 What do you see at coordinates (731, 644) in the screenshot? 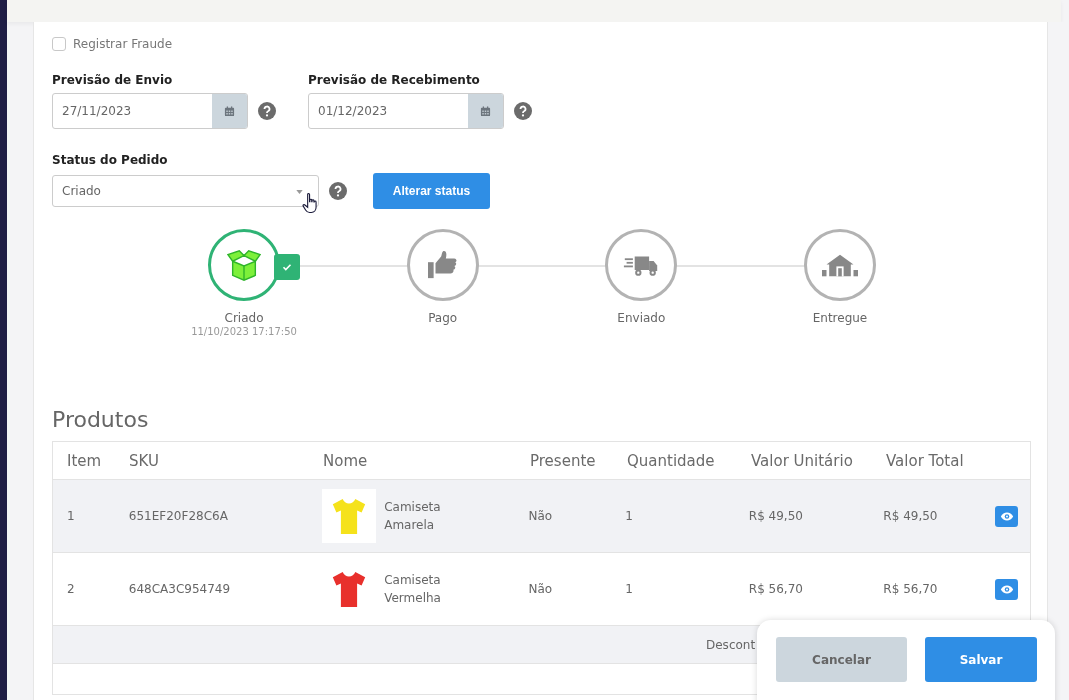
I see `footer-label: Descont` at bounding box center [731, 644].